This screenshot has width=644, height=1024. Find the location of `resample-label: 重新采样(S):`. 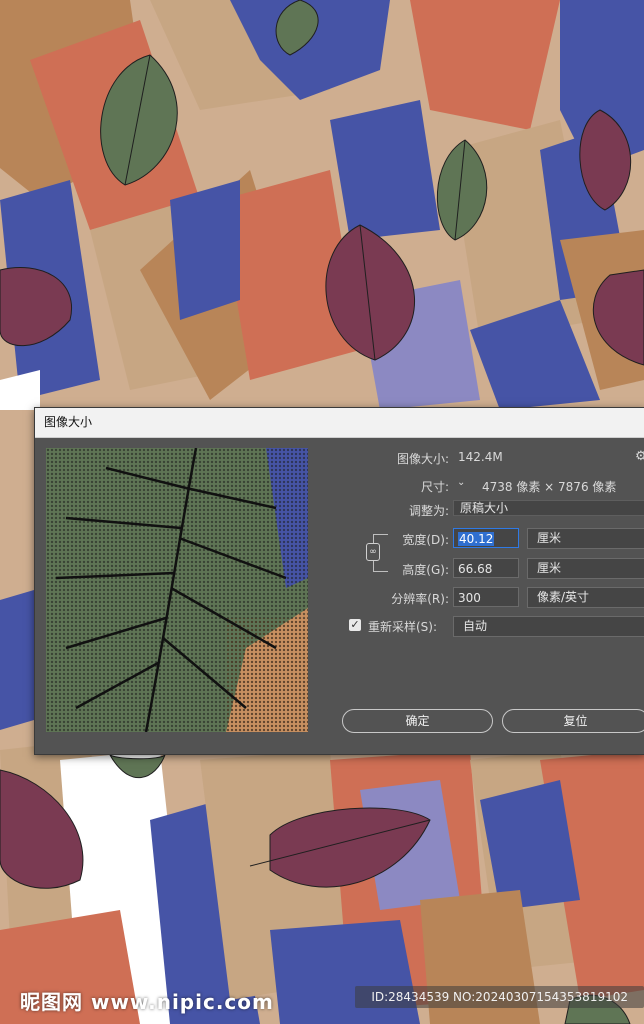

resample-label: 重新采样(S): is located at coordinates (403, 627).